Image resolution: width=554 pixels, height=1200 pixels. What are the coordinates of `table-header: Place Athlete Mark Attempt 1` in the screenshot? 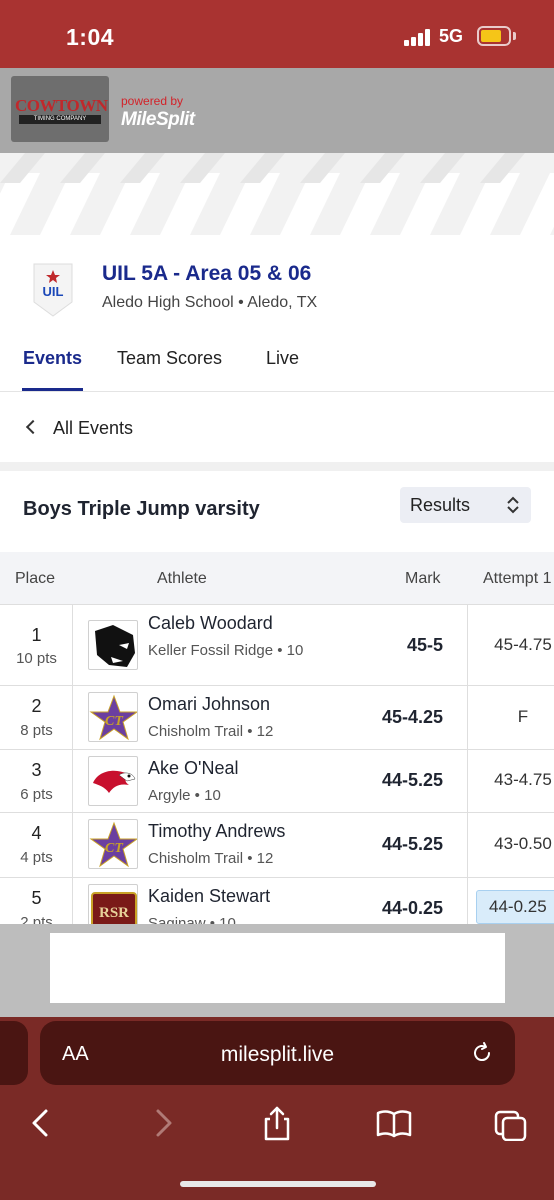 It's located at (277, 578).